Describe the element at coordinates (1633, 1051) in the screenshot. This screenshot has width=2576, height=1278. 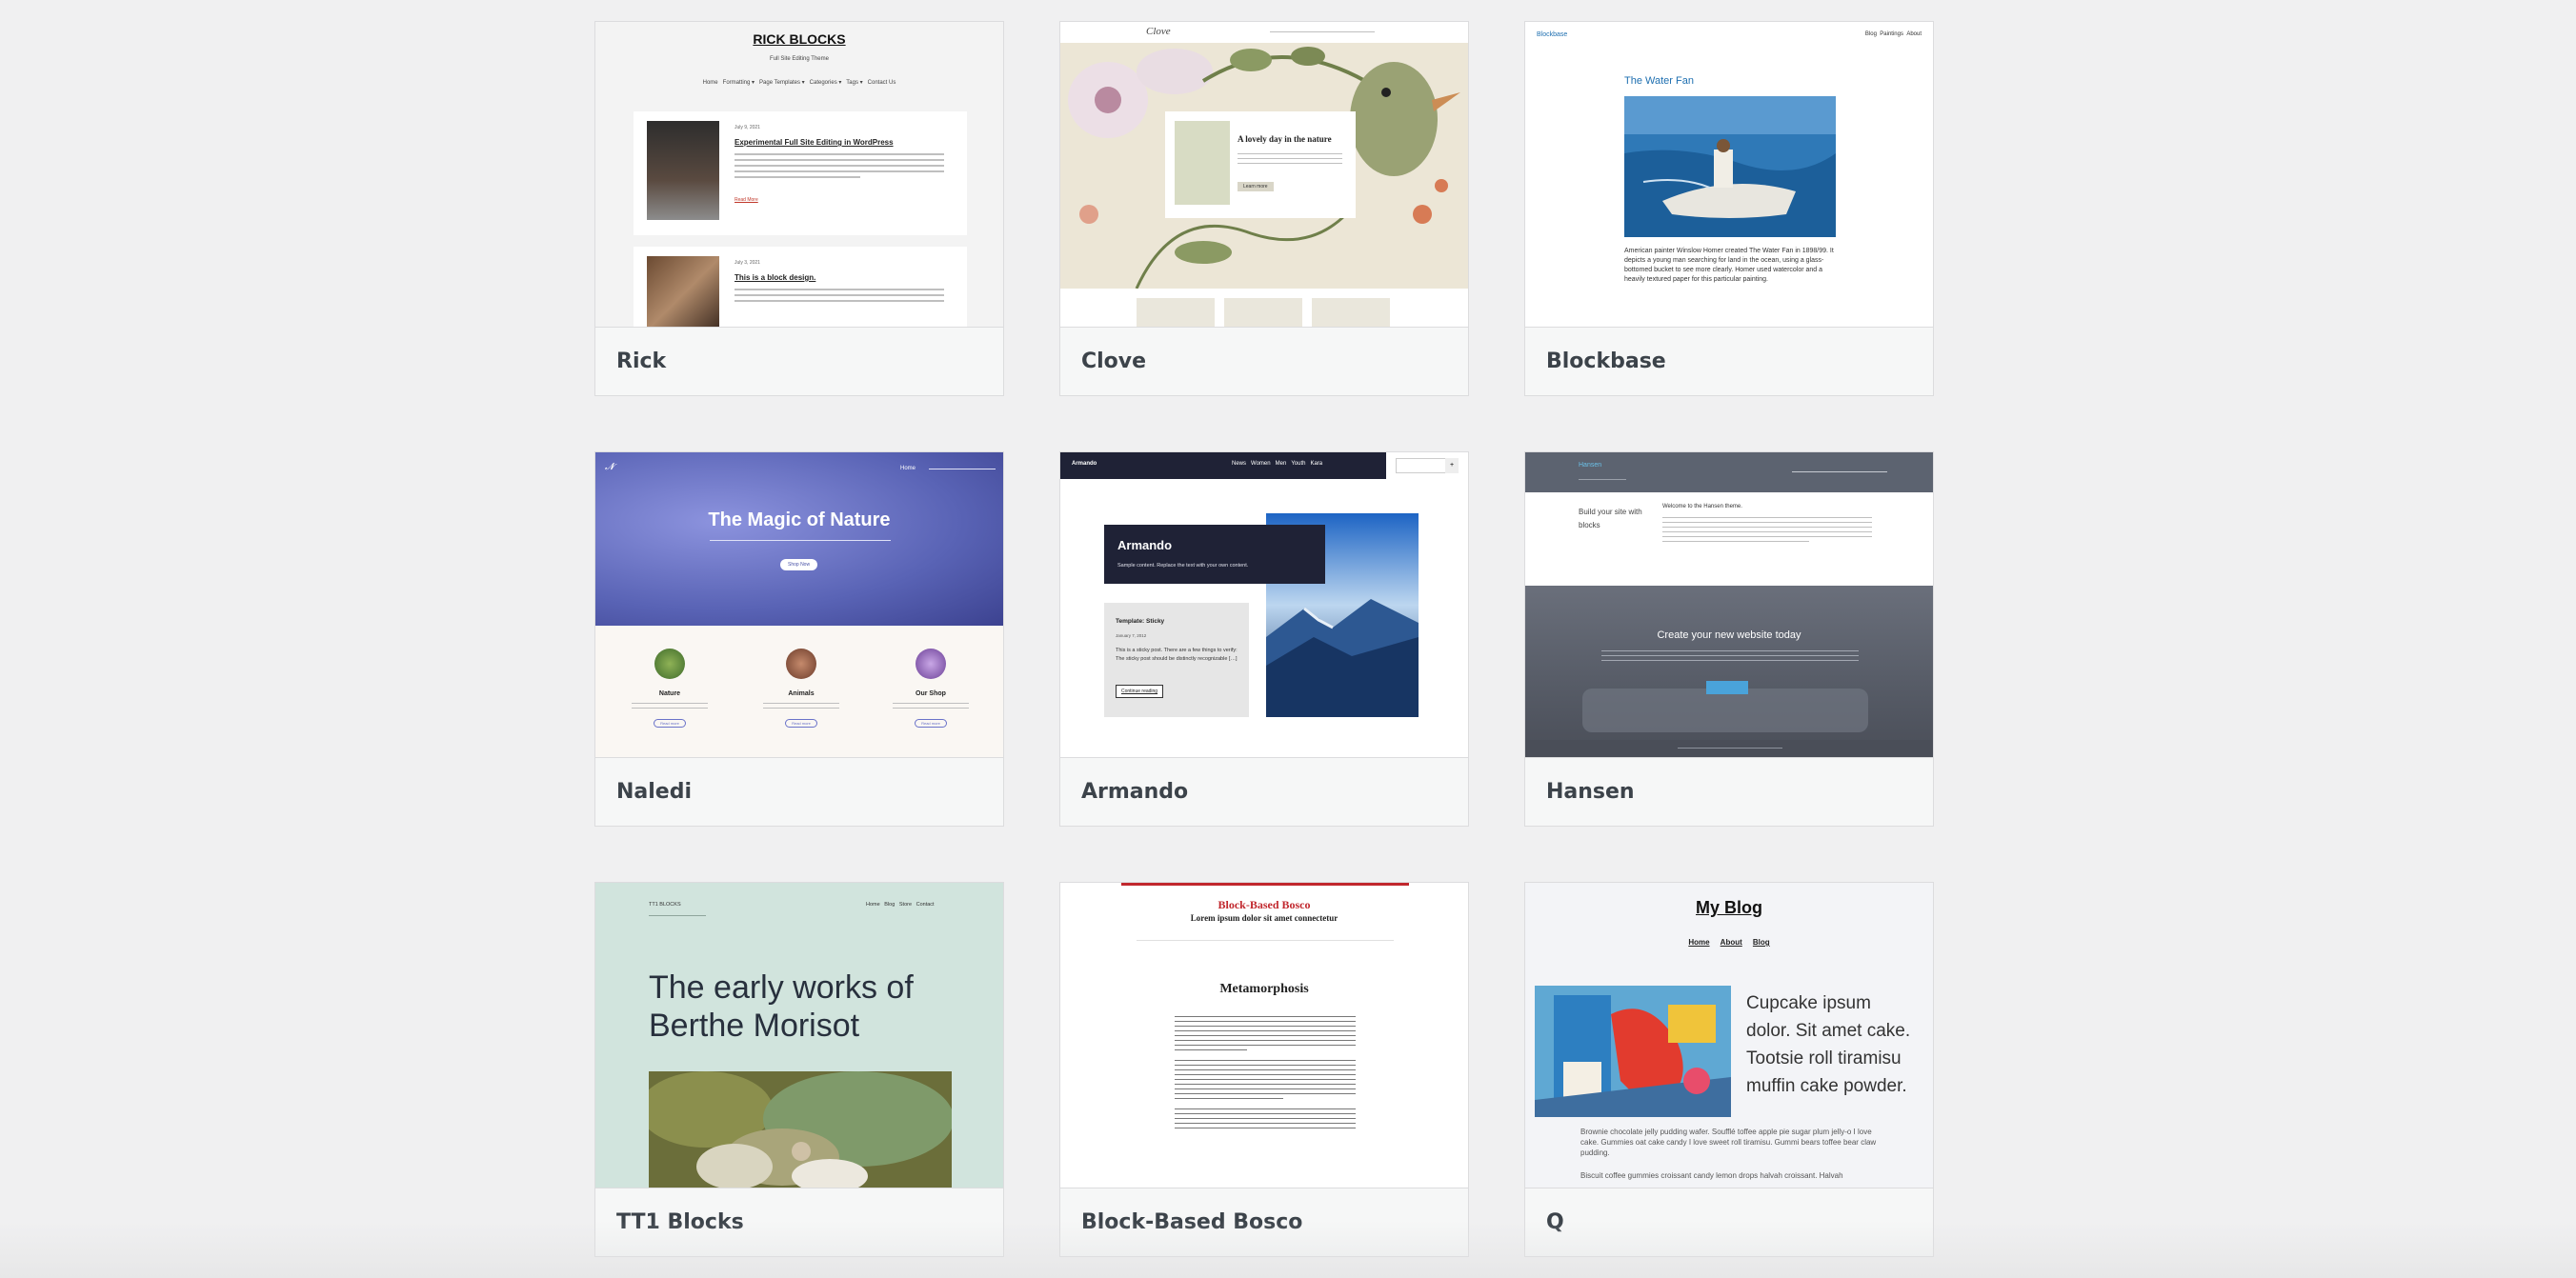
I see `abstract-painting` at that location.